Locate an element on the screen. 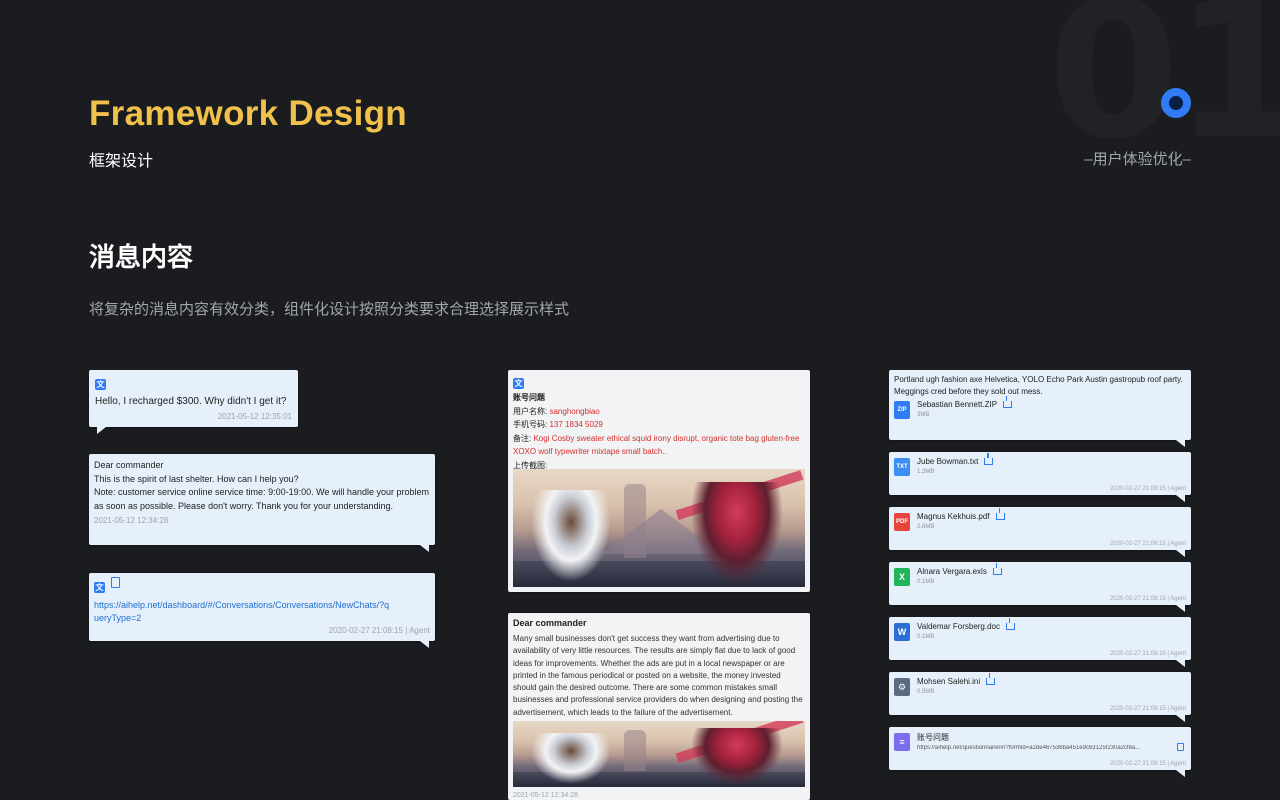  file-name: Jube Bowman.txt is located at coordinates (948, 461).